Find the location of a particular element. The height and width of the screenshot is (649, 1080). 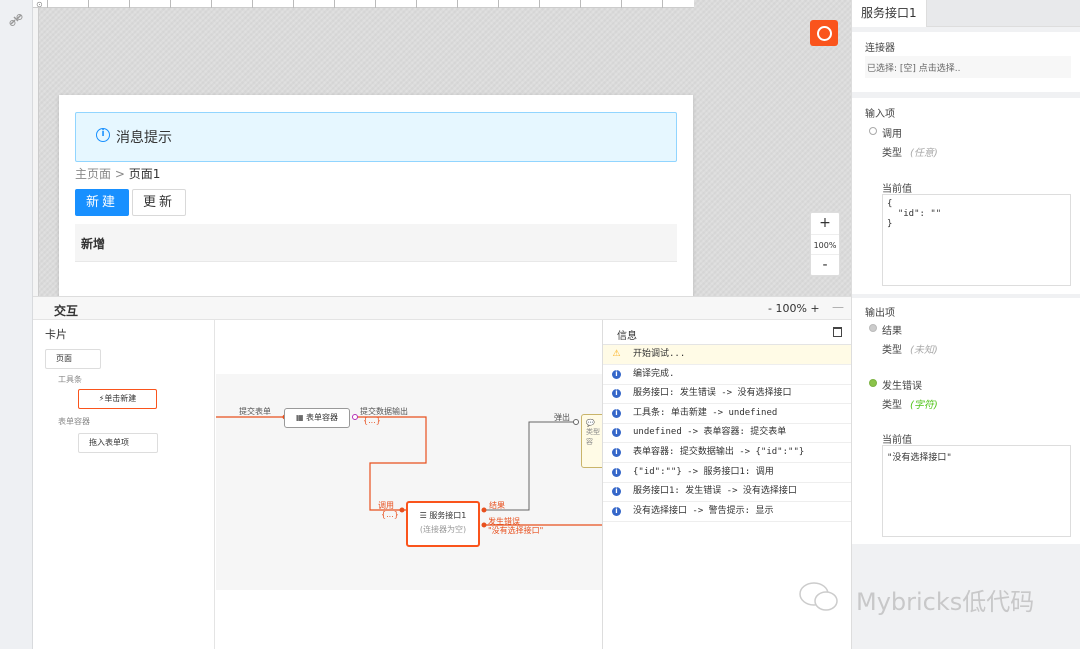

output-error-radio is located at coordinates (873, 383).